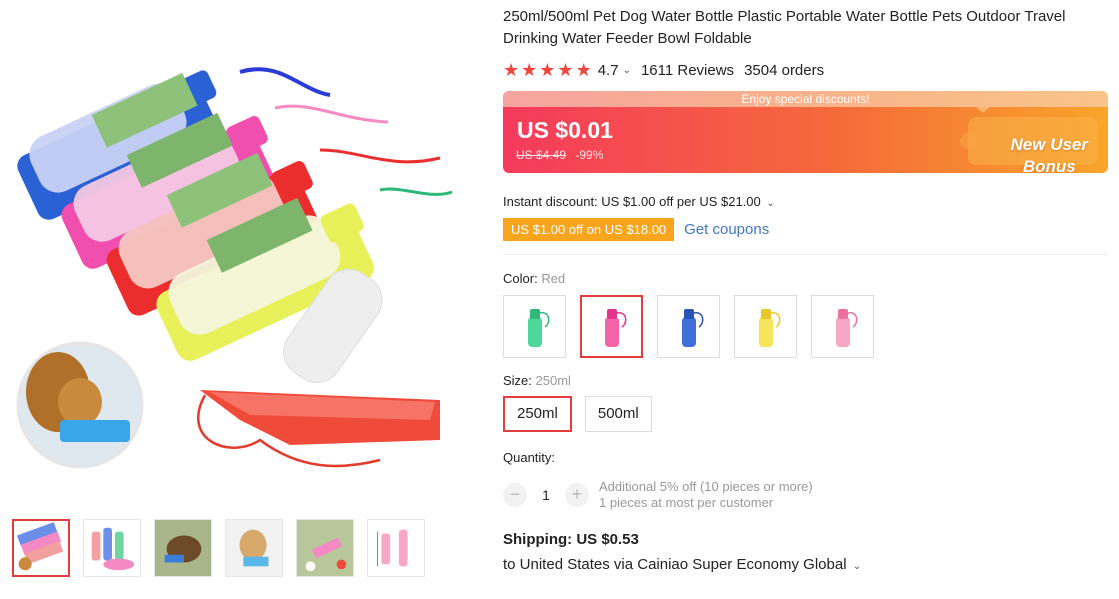 Image resolution: width=1119 pixels, height=599 pixels. I want to click on current-price: US $0.01, so click(565, 130).